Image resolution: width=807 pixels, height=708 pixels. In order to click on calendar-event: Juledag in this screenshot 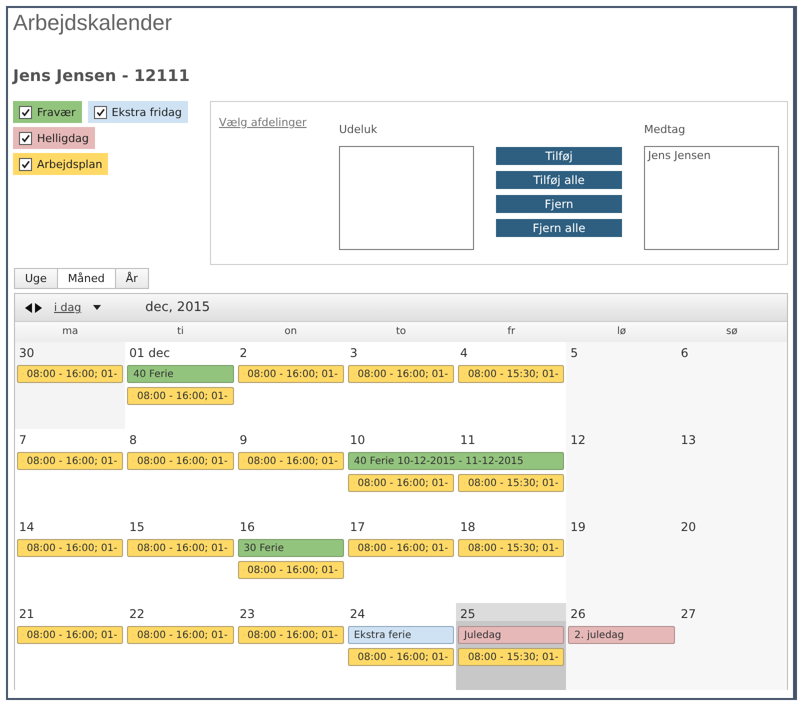, I will do `click(511, 635)`.